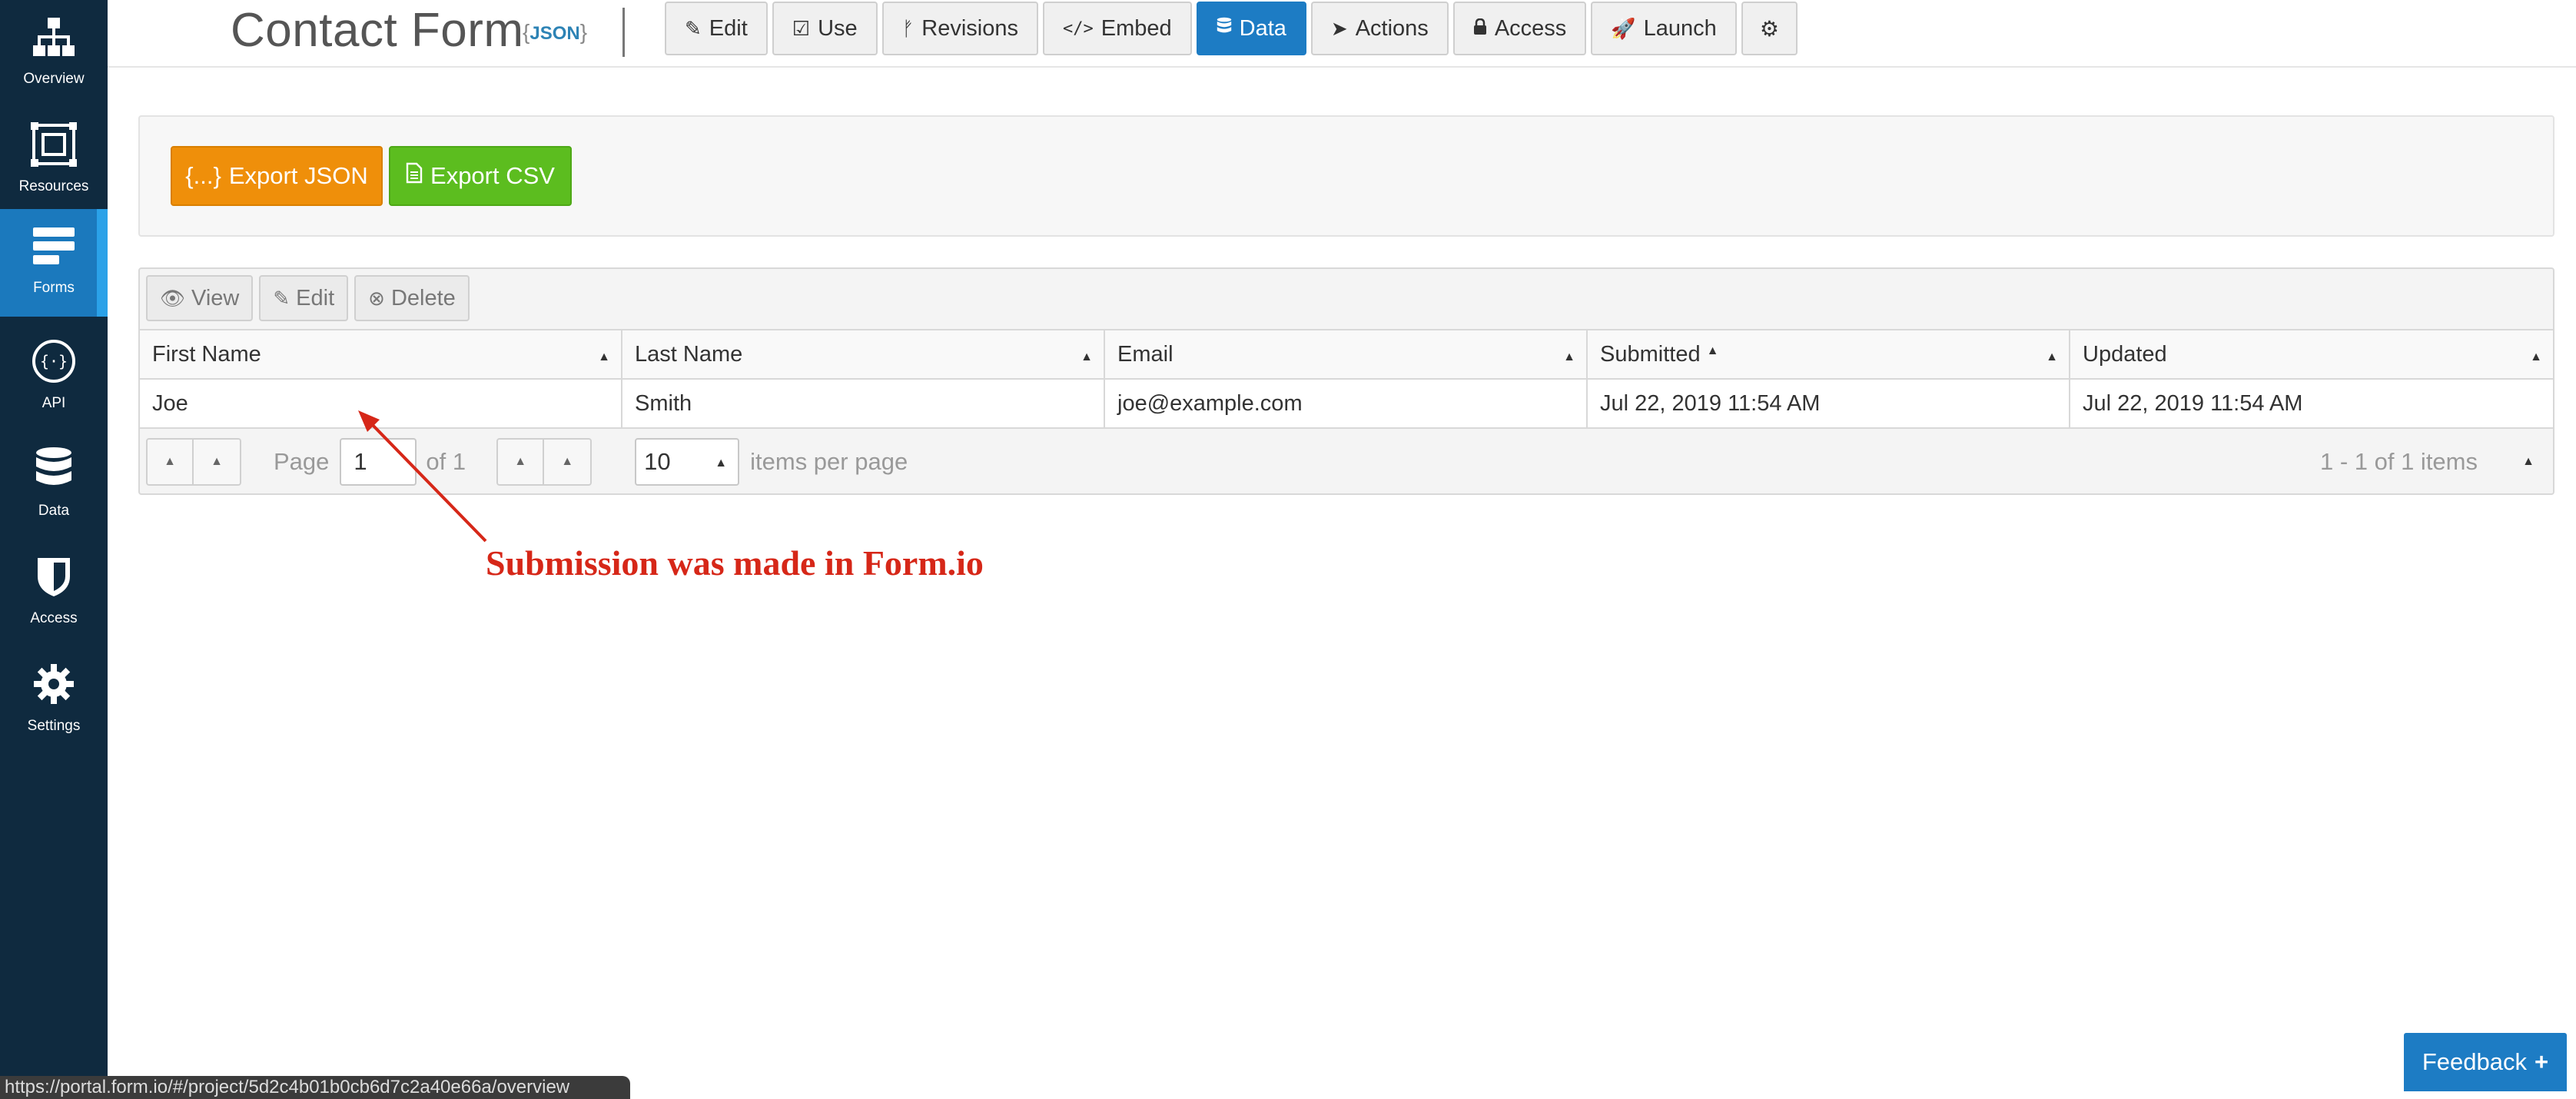 The image size is (2576, 1099). Describe the element at coordinates (623, 32) in the screenshot. I see `title-divider` at that location.